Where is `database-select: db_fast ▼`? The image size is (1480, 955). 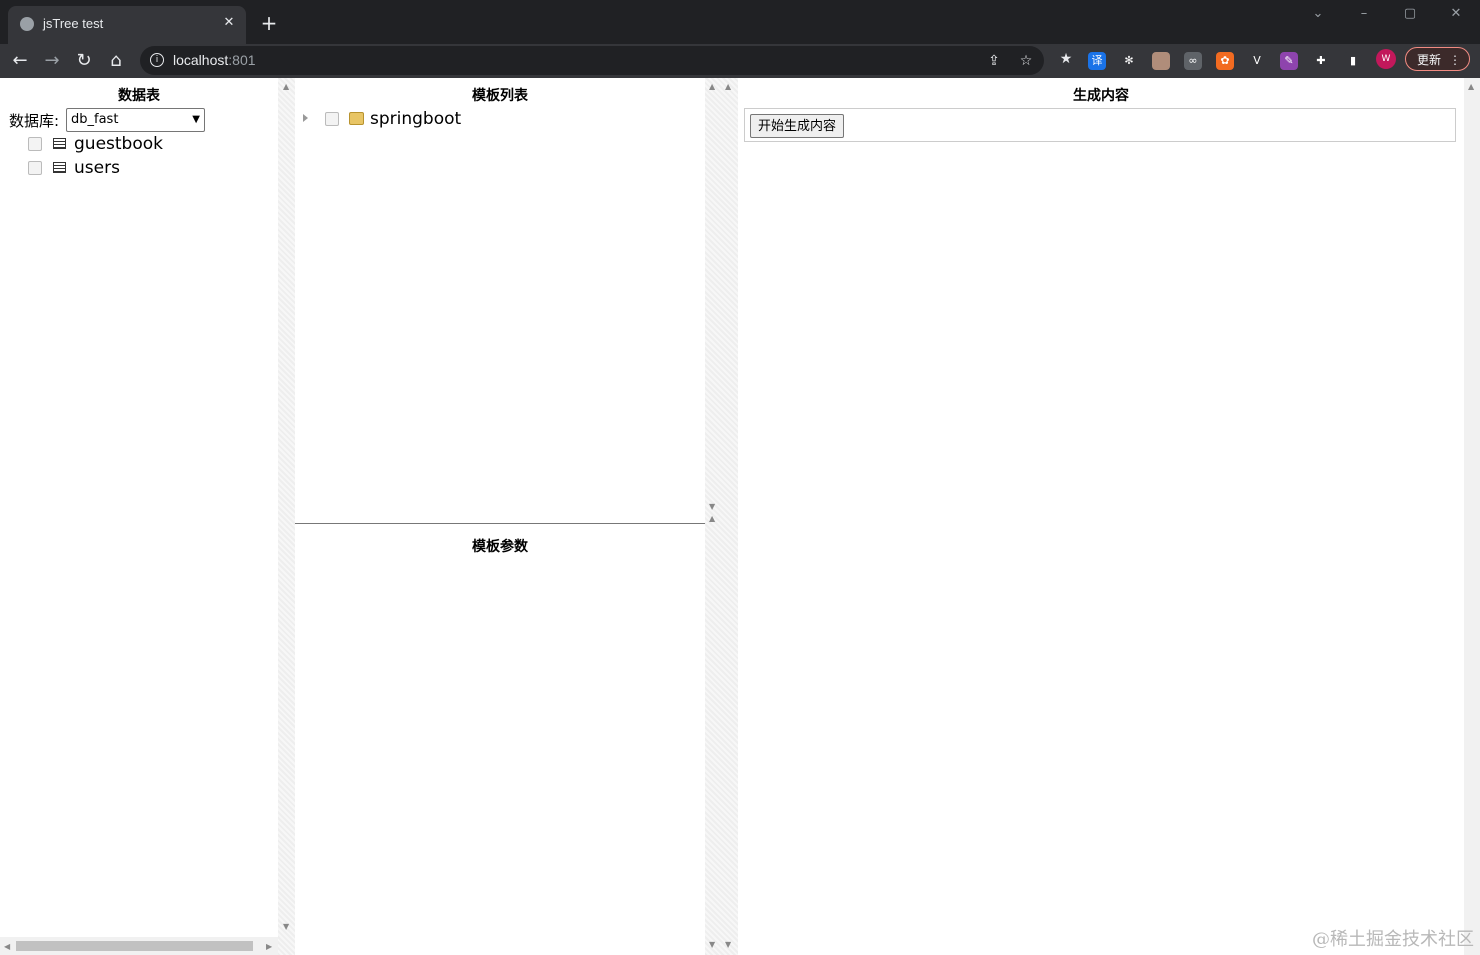
database-select: db_fast ▼ is located at coordinates (135, 120).